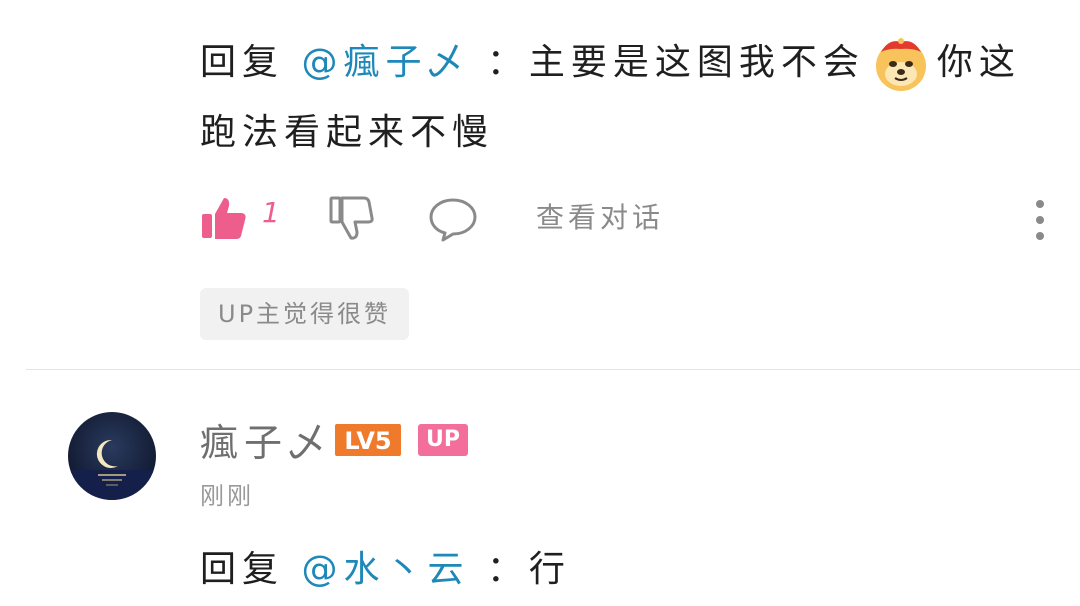 The width and height of the screenshot is (1080, 606). I want to click on more-options-icon, so click(1040, 220).